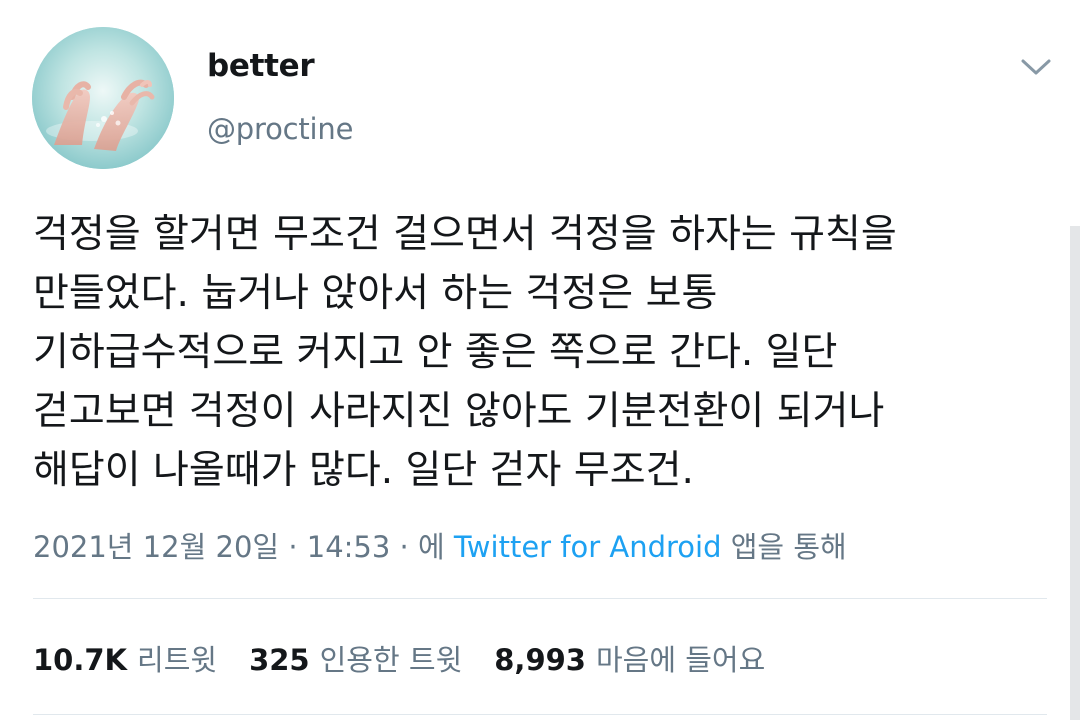 This screenshot has width=1080, height=720. Describe the element at coordinates (261, 66) in the screenshot. I see `display-name: better` at that location.